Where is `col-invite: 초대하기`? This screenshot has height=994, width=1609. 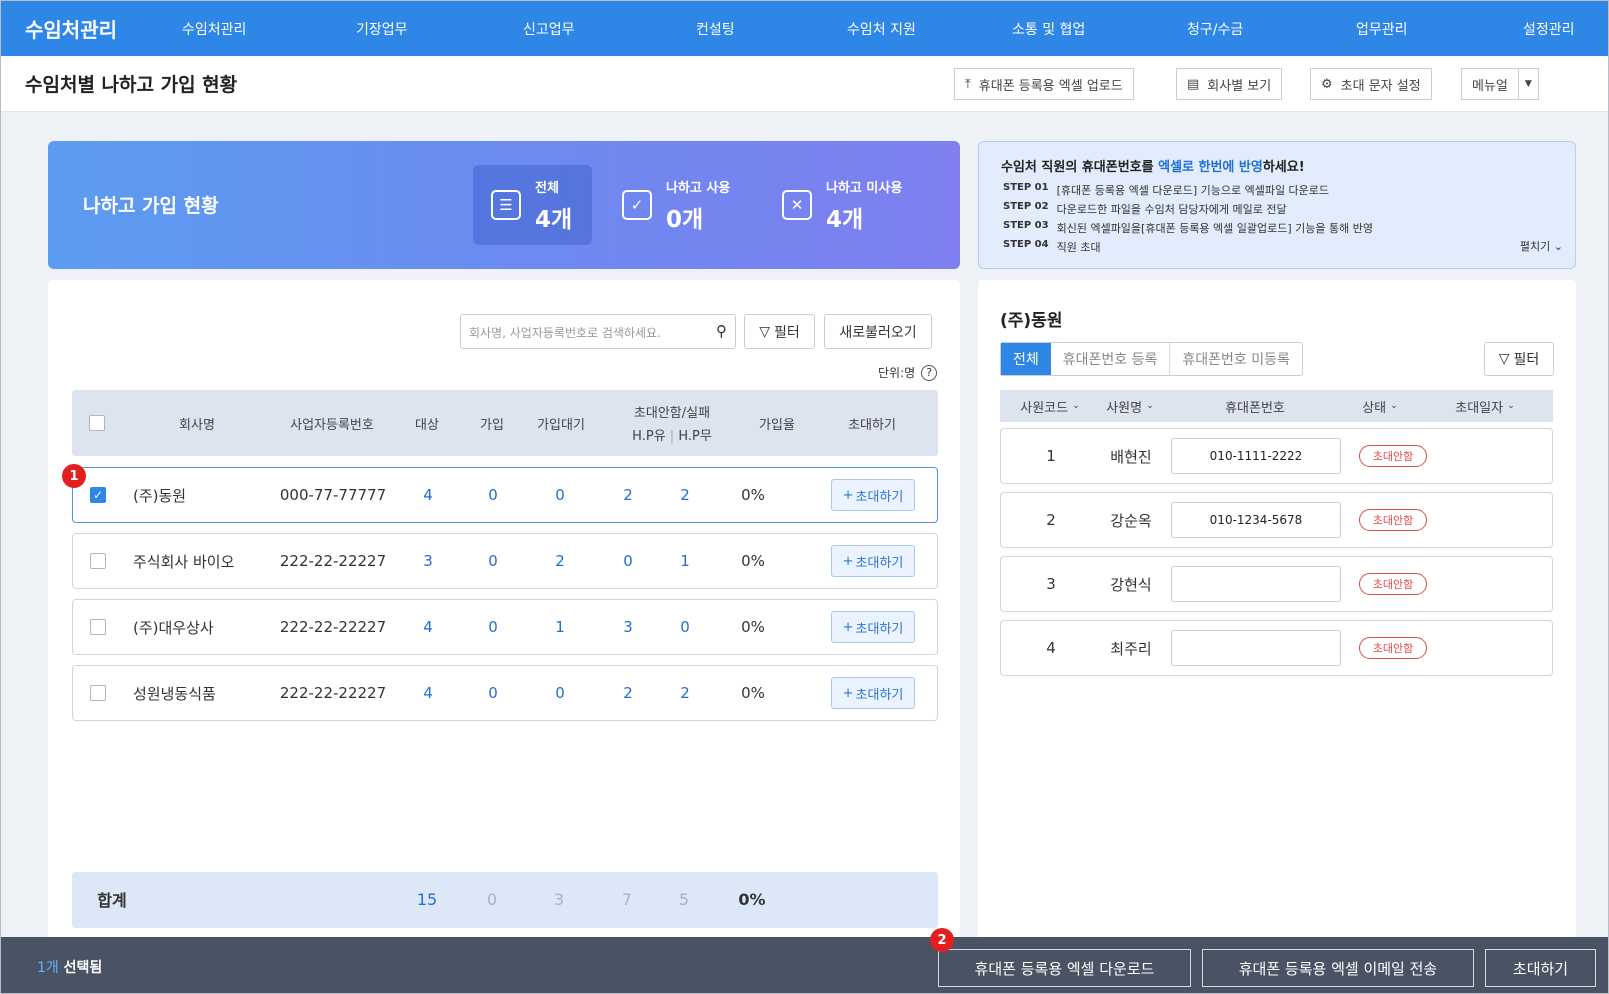 col-invite: 초대하기 is located at coordinates (872, 425).